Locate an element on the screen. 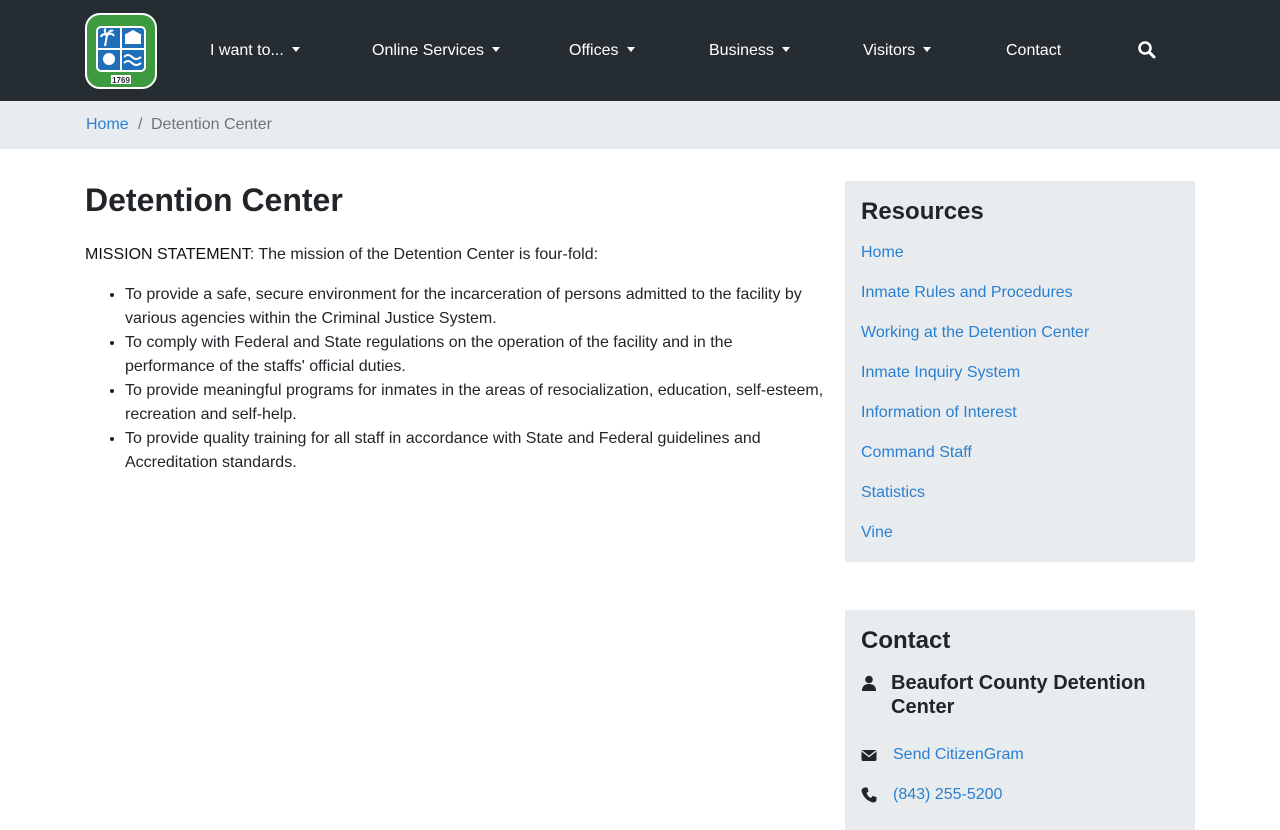 This screenshot has height=830, width=1280. resource-link-working: Working at the Detention Center is located at coordinates (975, 333).